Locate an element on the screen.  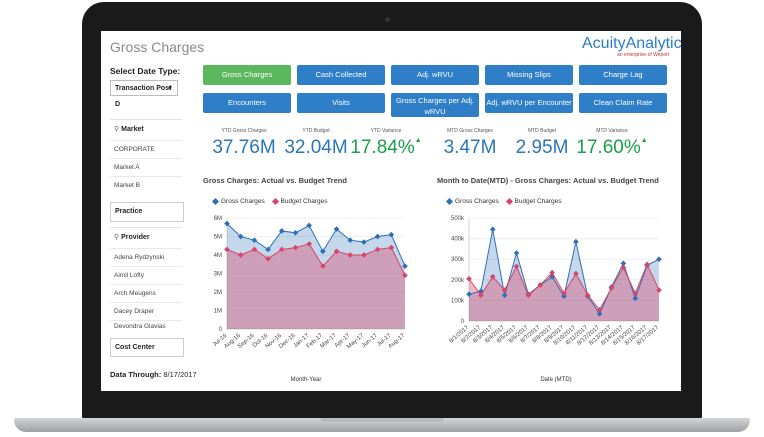
ytd-budget-label: YTD Budget is located at coordinates (316, 131).